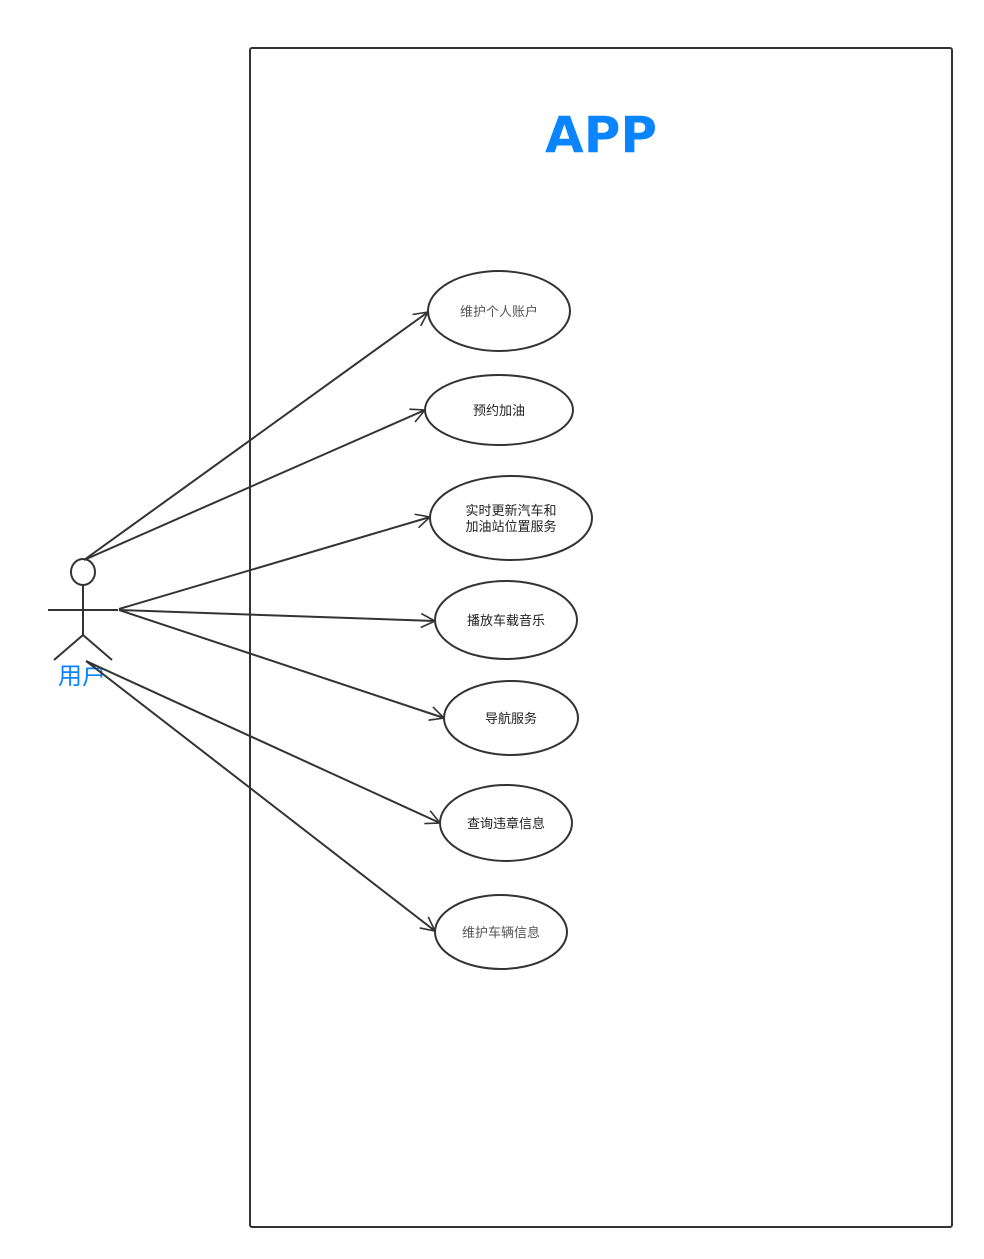 The height and width of the screenshot is (1259, 984). I want to click on stick-figure-icon, so click(83, 609).